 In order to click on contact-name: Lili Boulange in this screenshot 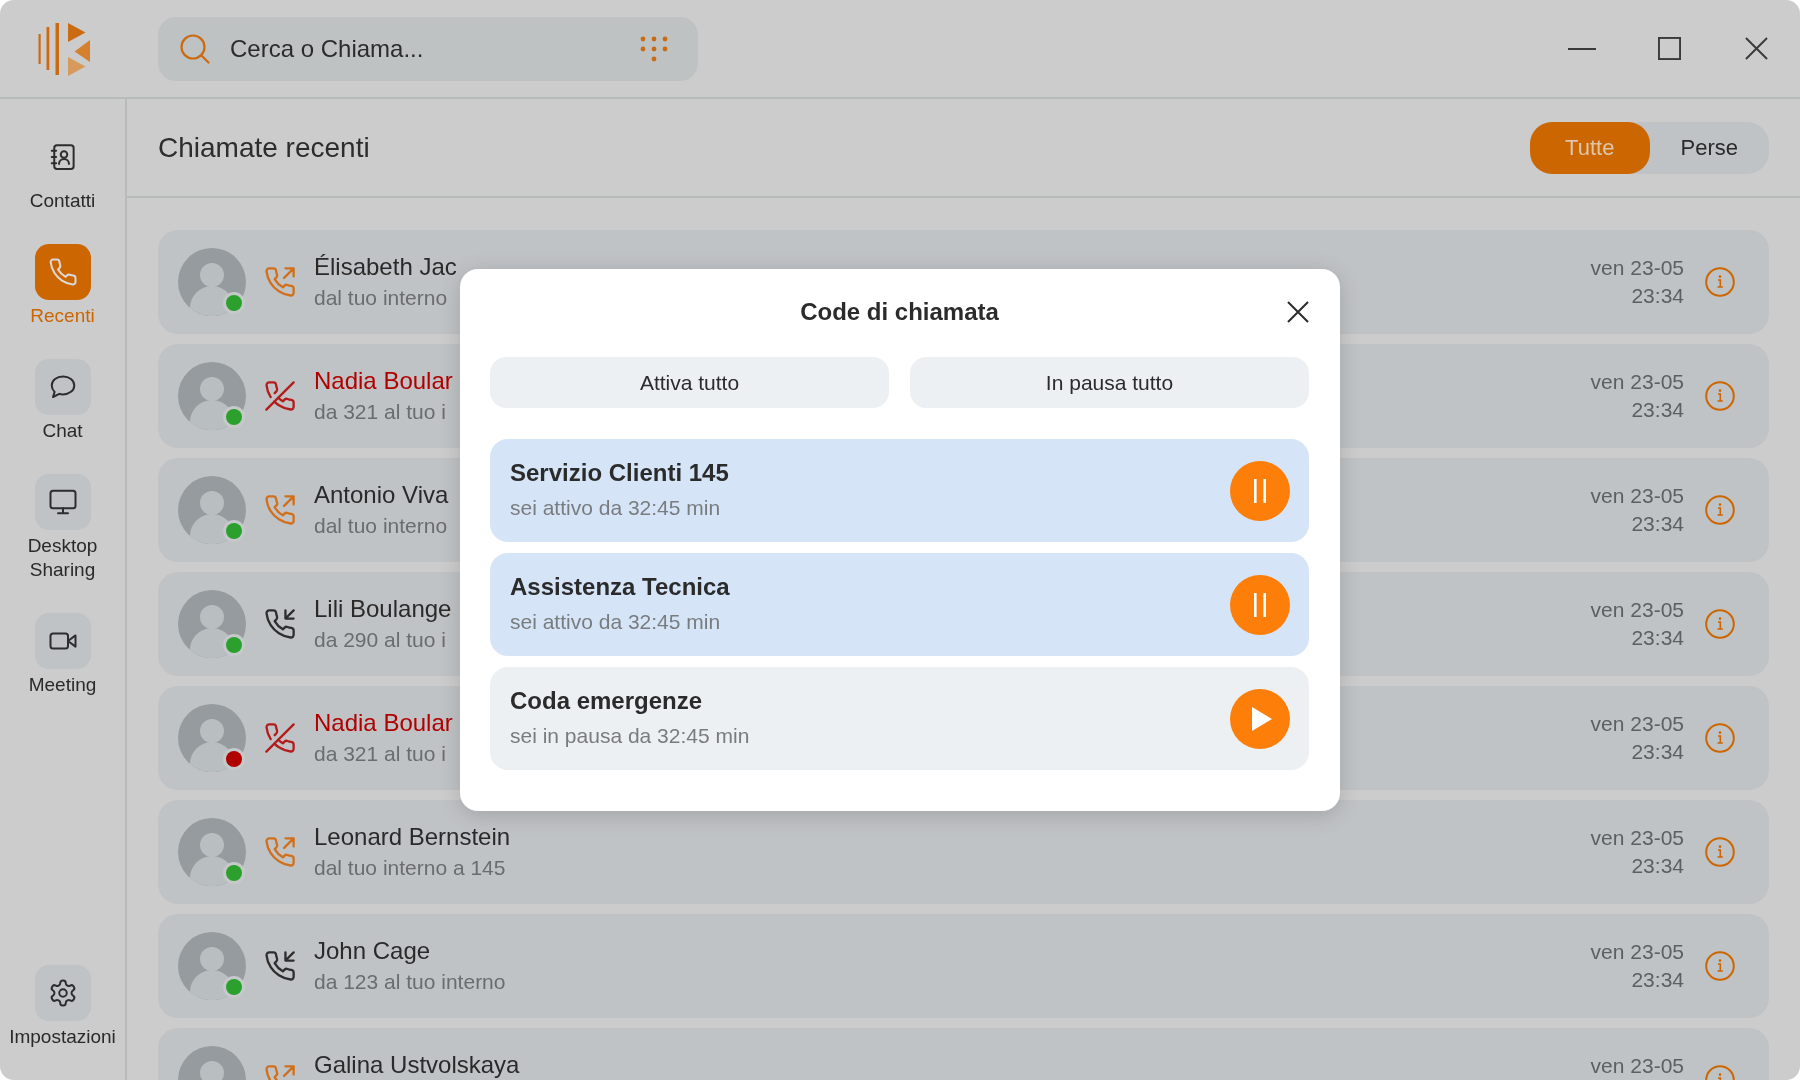, I will do `click(383, 609)`.